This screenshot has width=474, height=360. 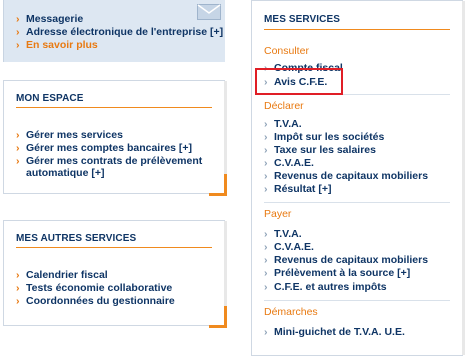 I want to click on link-payer-revenus-capitaux: › Revenus de capitaux mobiliers, so click(x=346, y=260).